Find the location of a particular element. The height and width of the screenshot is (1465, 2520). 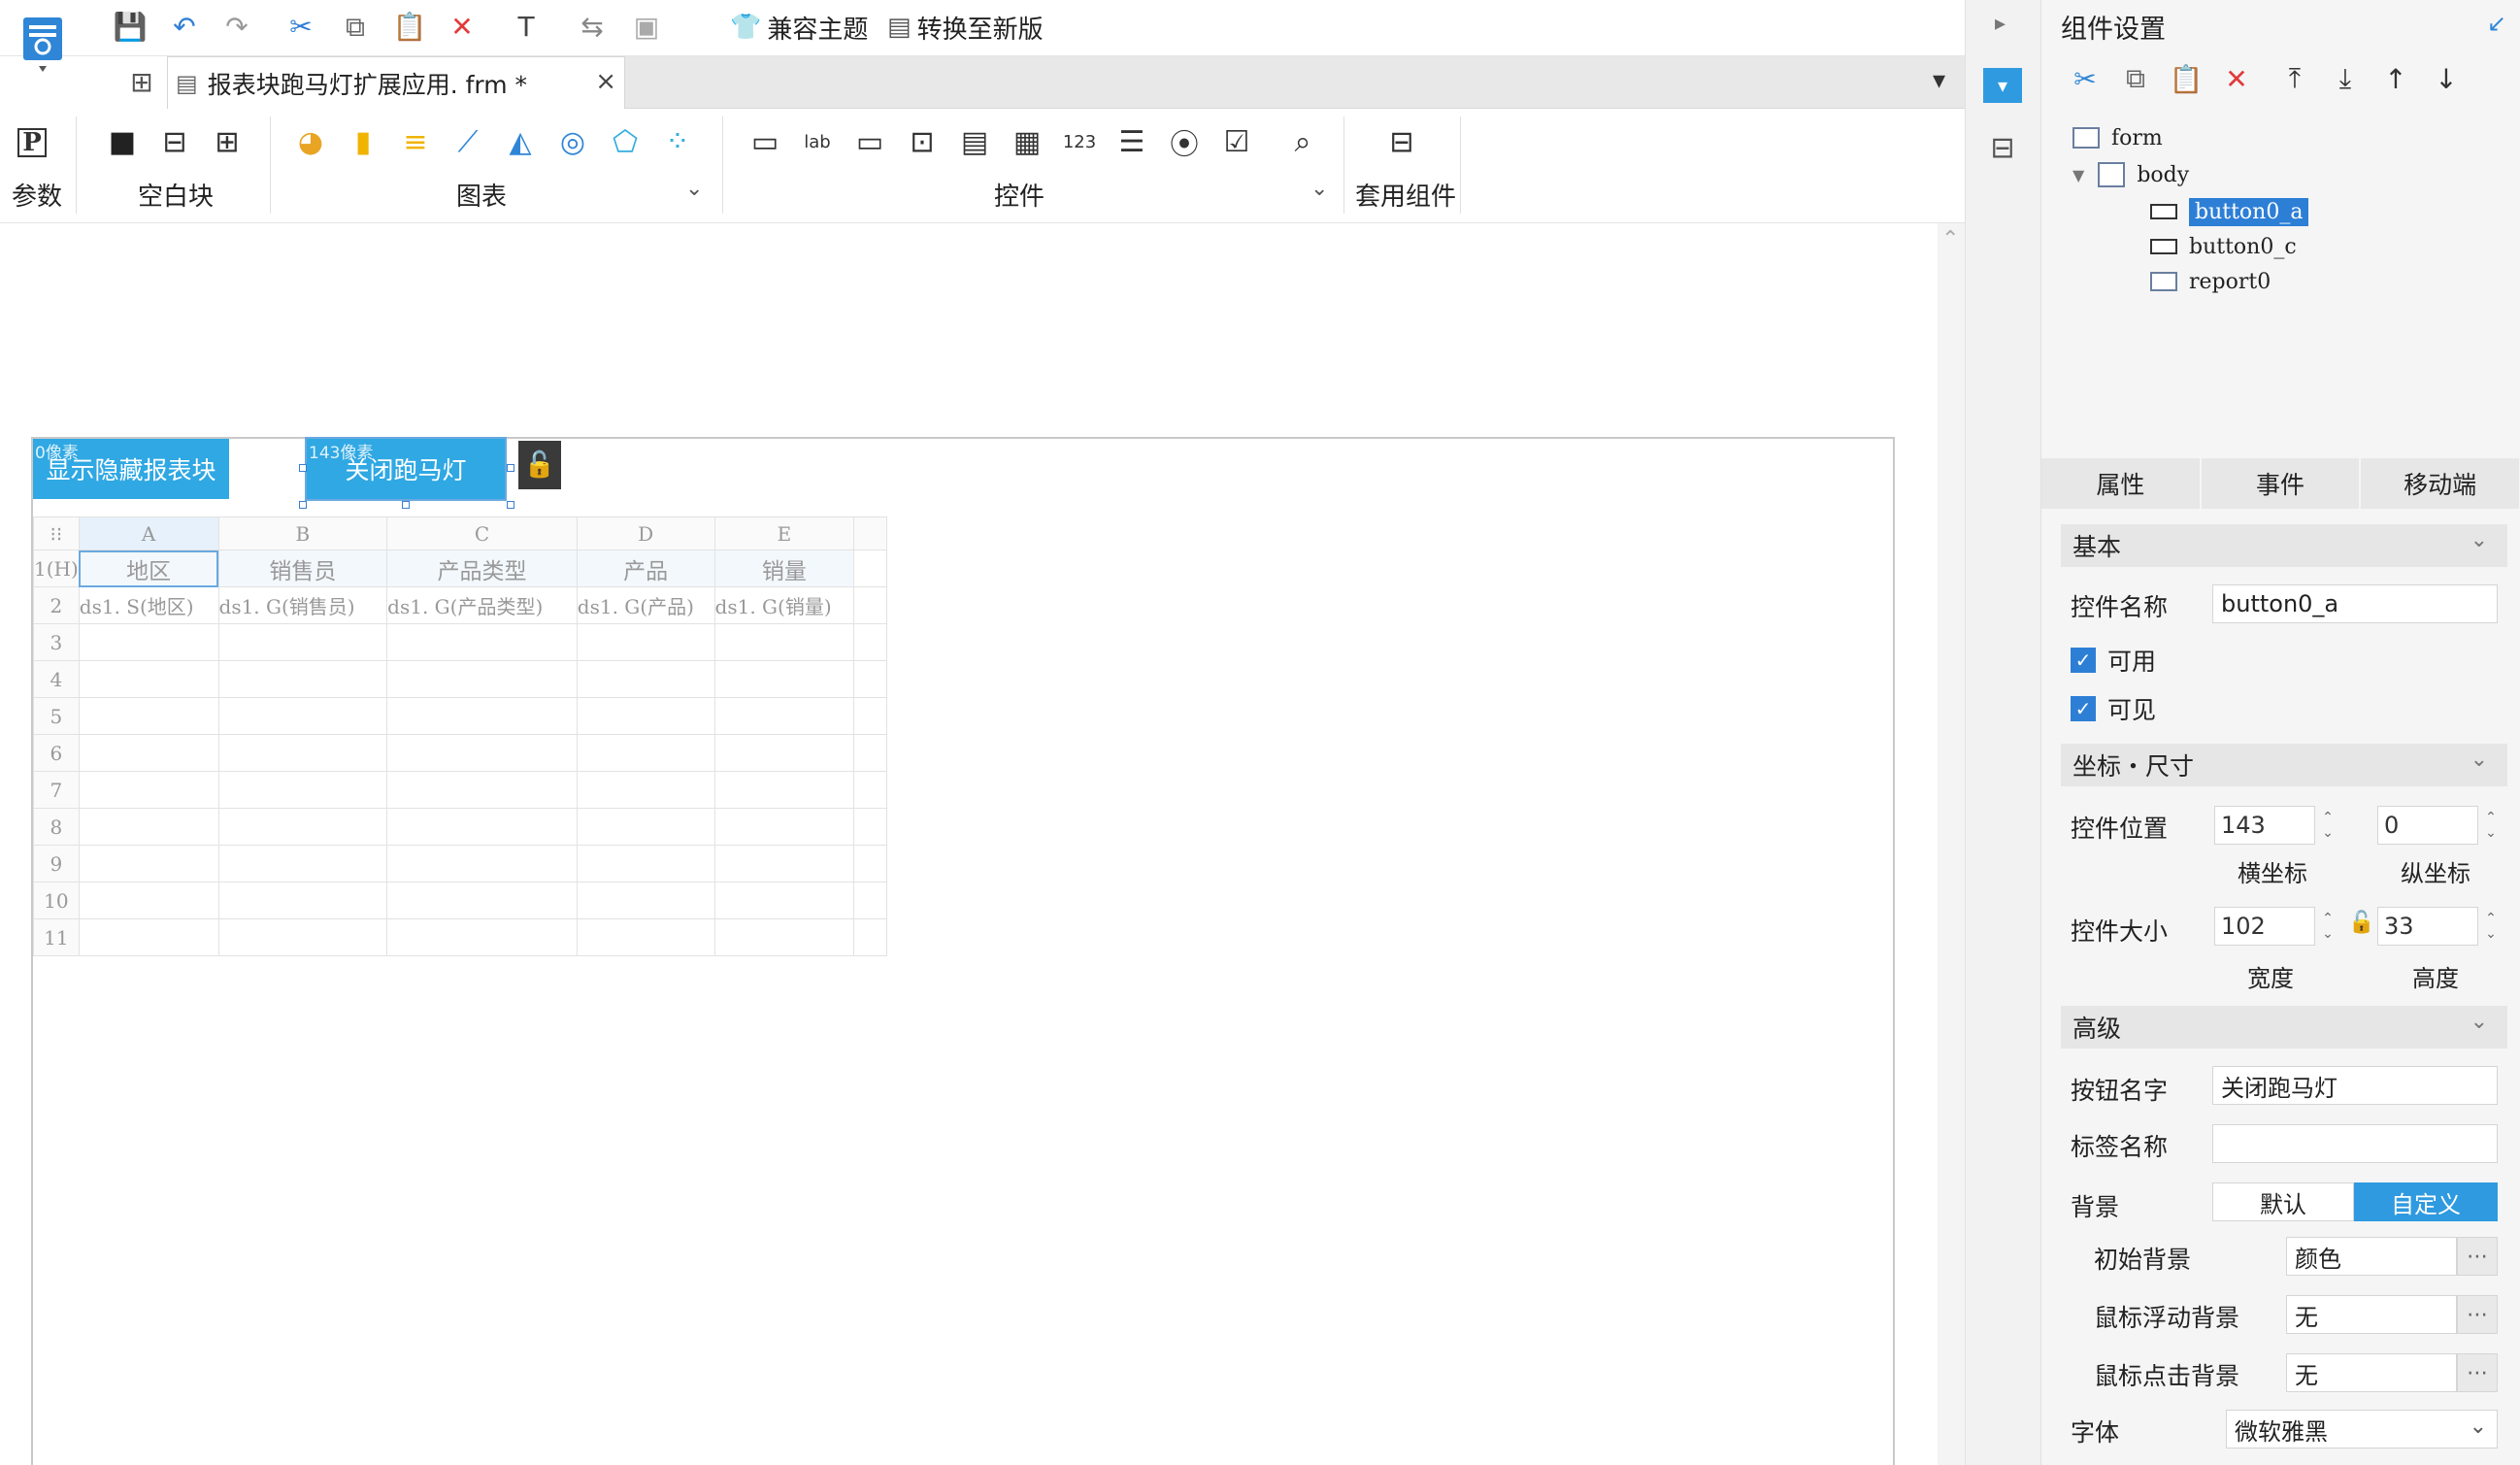

textbox-control-icon: ▭ is located at coordinates (869, 141).